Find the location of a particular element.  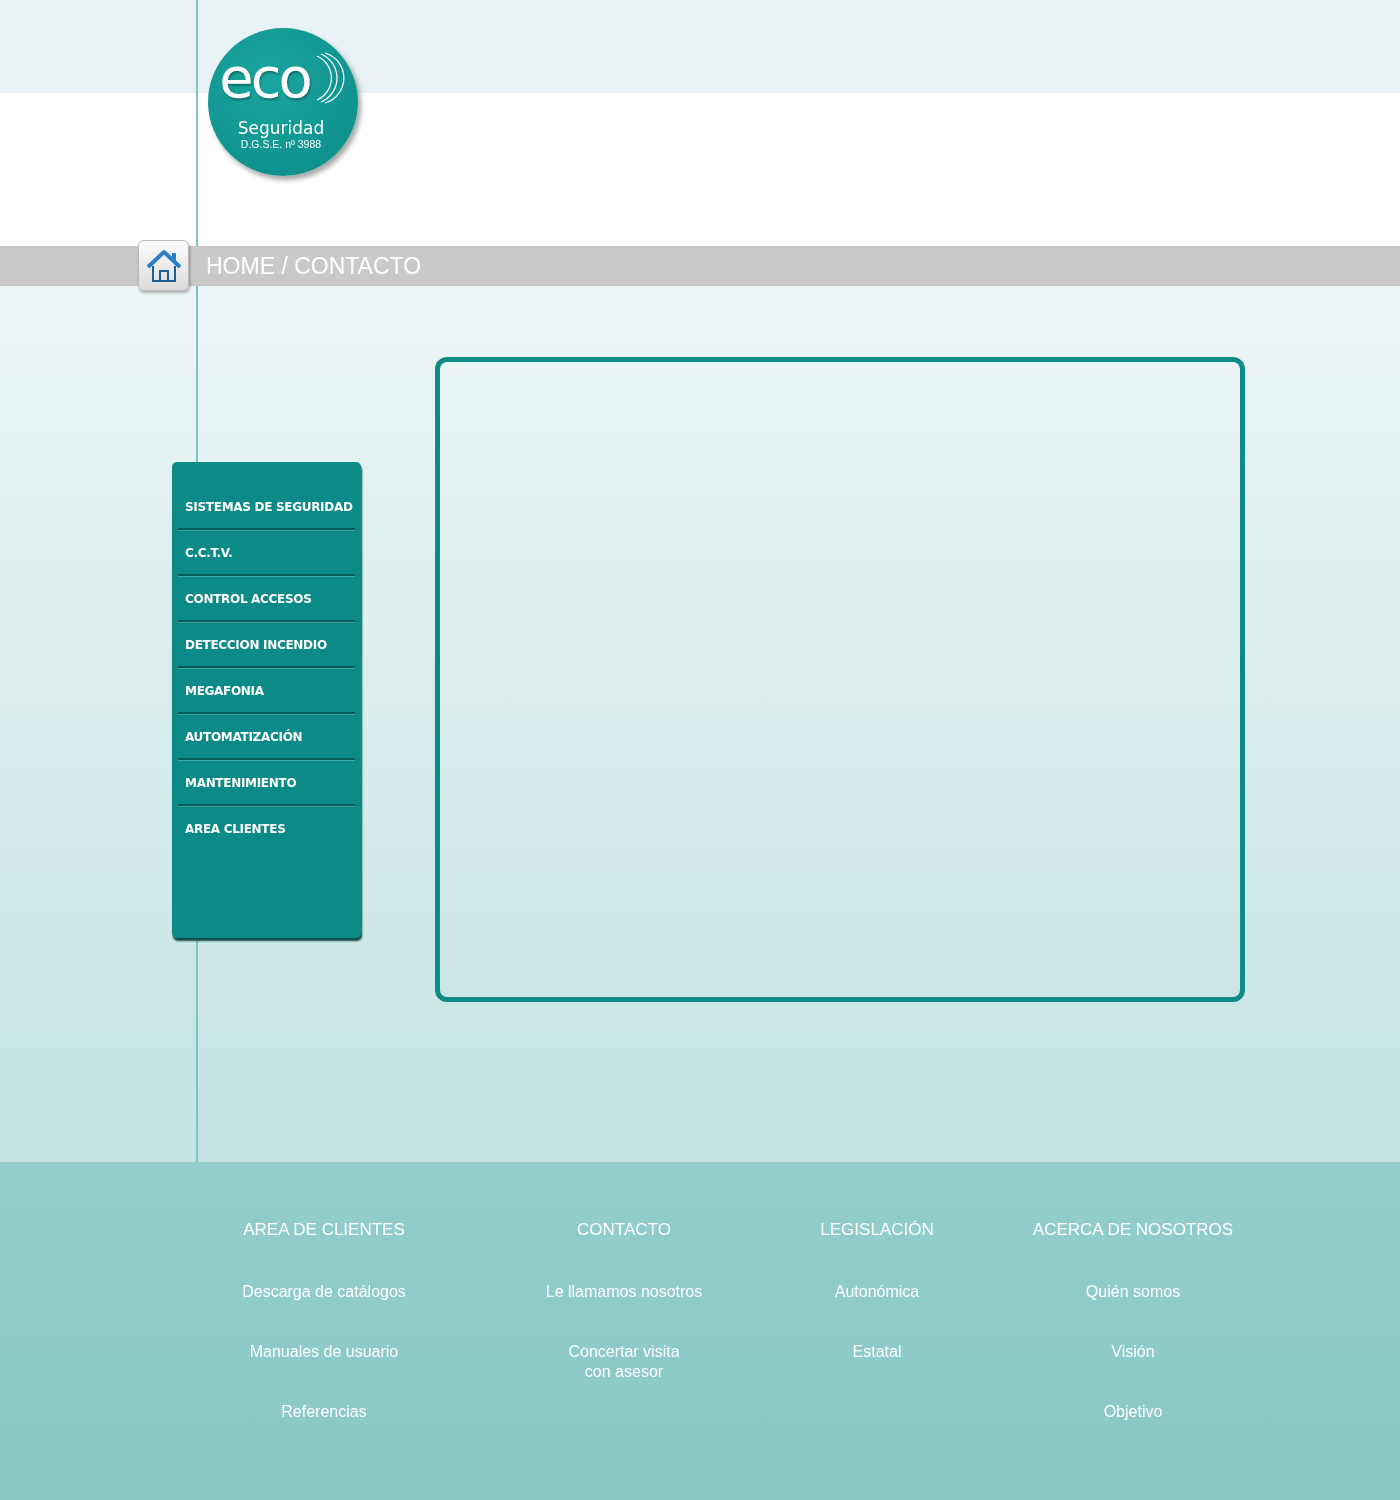

menu-item: MANTENIMIENTO is located at coordinates (266, 783).